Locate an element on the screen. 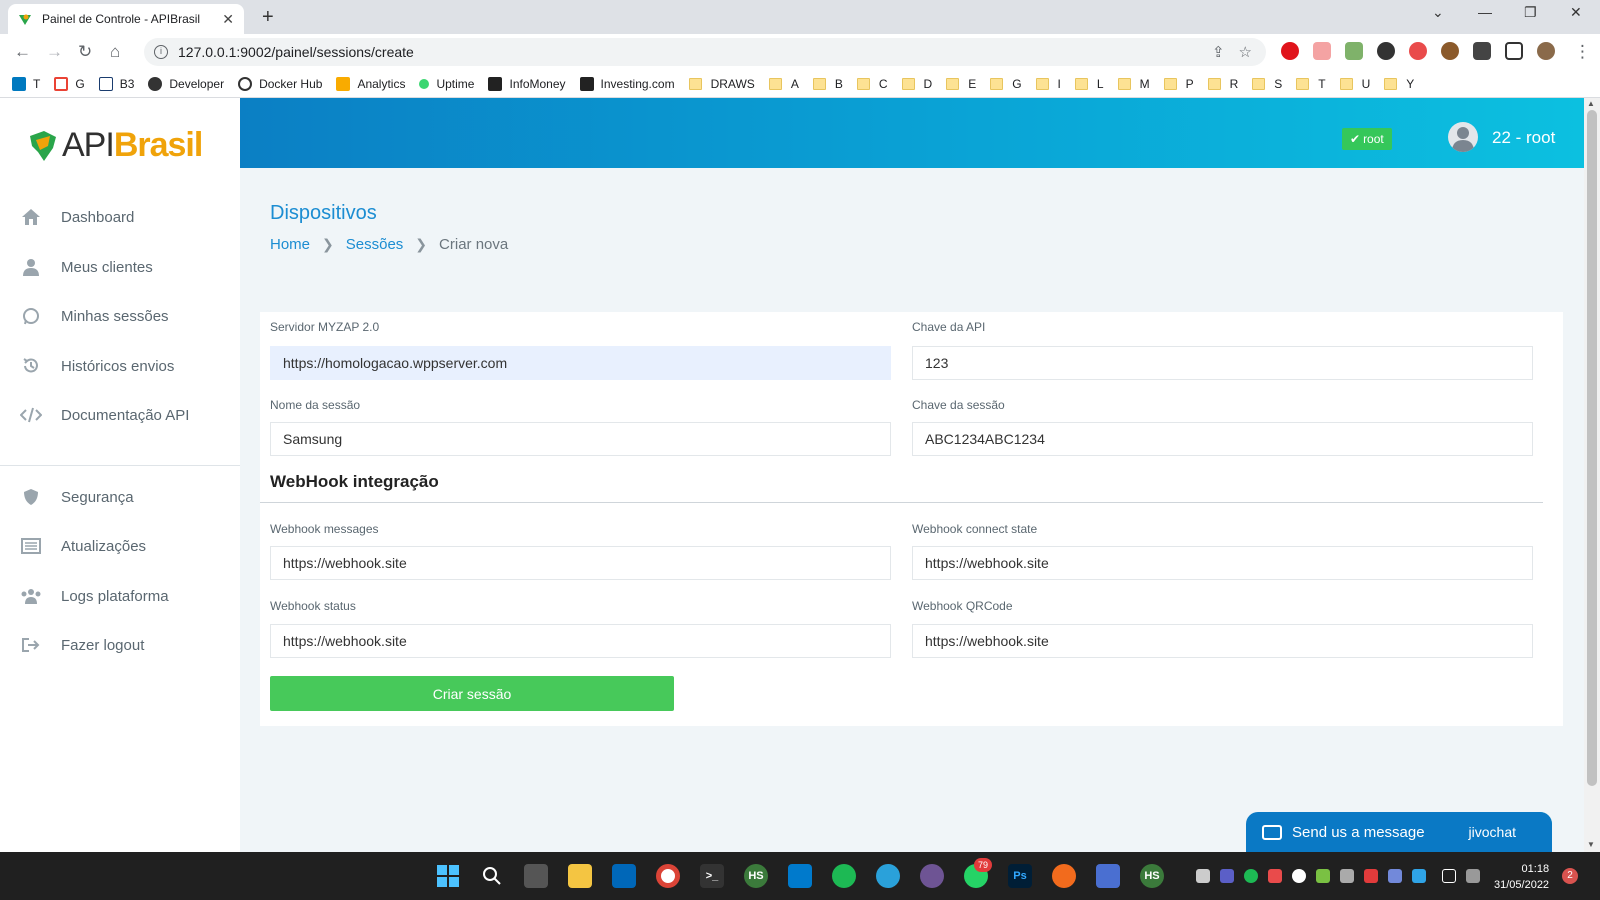 The height and width of the screenshot is (900, 1600). new-tab-icon: + is located at coordinates (268, 17).